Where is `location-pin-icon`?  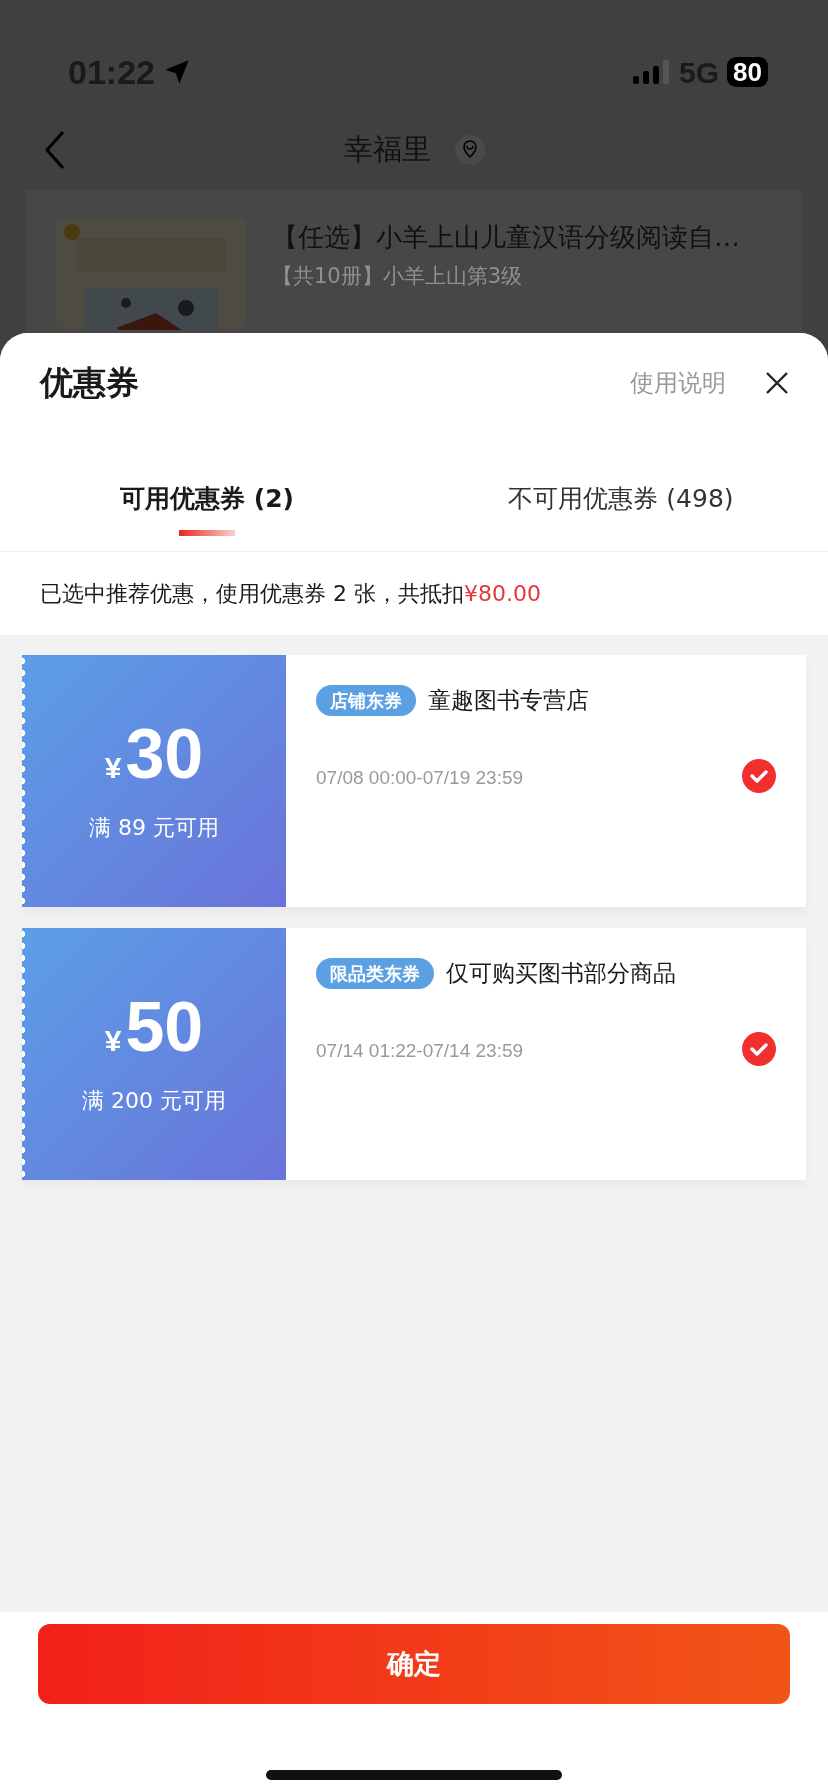 location-pin-icon is located at coordinates (469, 150).